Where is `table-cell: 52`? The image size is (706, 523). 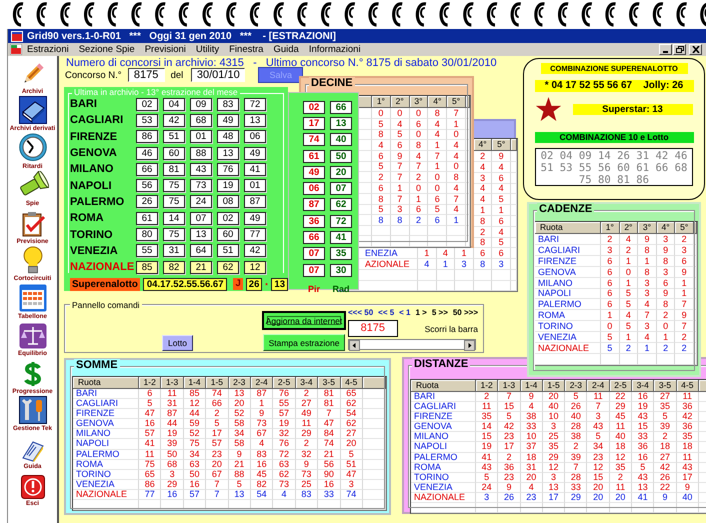 table-cell: 52 is located at coordinates (239, 414).